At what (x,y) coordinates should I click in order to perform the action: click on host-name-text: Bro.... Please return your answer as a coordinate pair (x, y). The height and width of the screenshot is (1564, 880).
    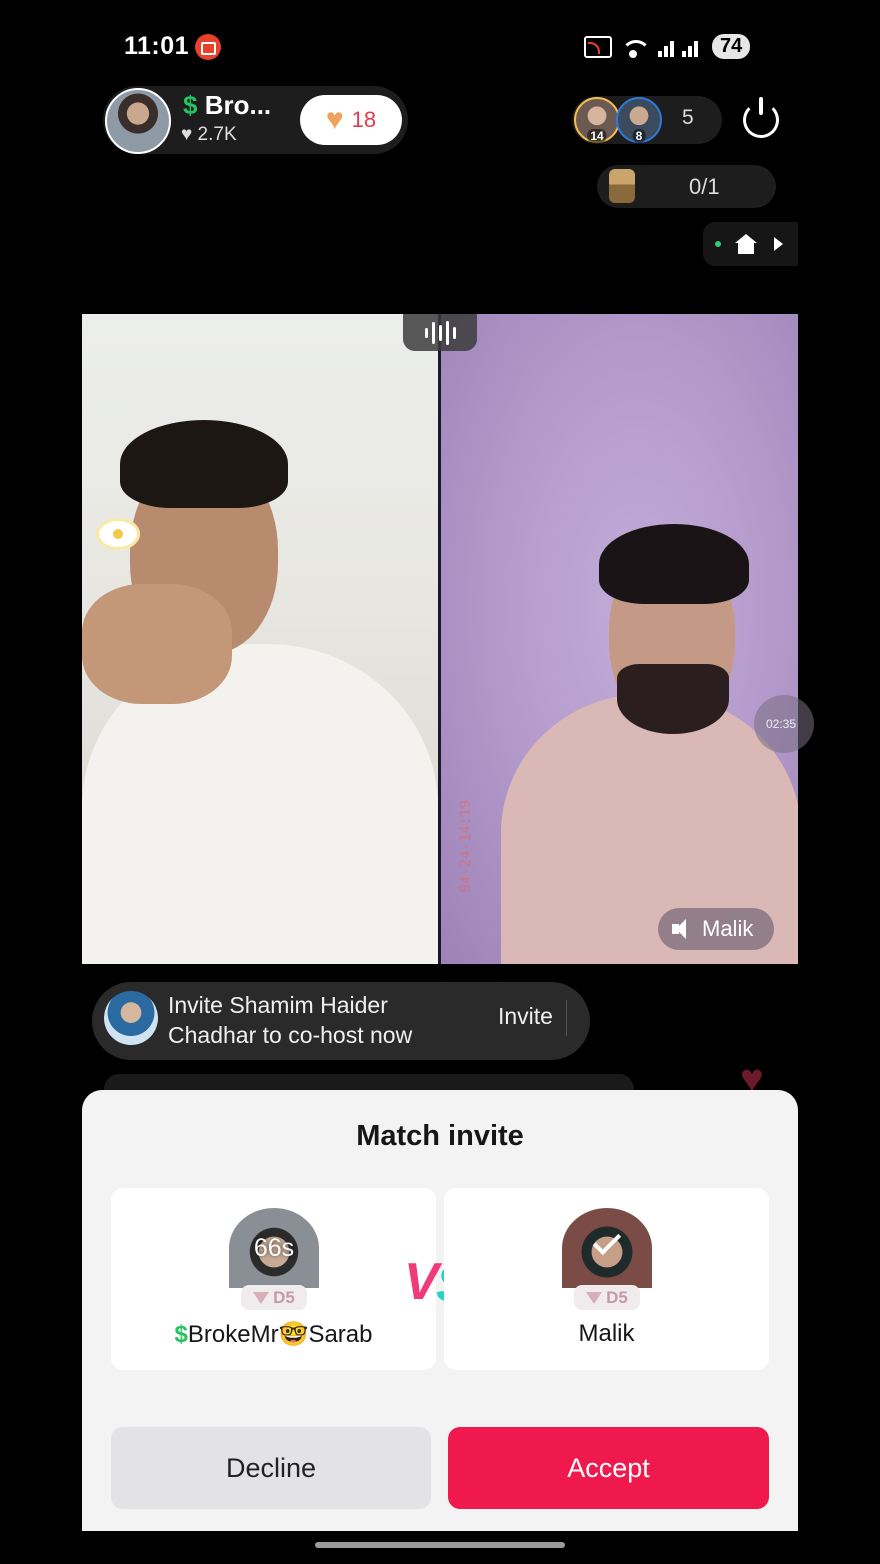
    Looking at the image, I should click on (238, 105).